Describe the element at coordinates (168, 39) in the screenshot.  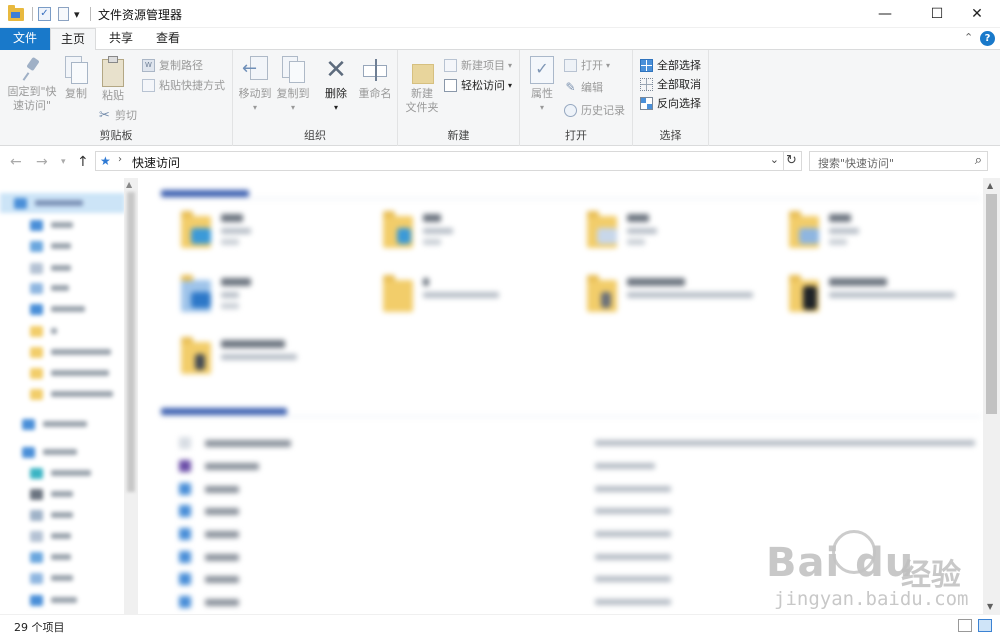
I see `tab-view: 查看` at that location.